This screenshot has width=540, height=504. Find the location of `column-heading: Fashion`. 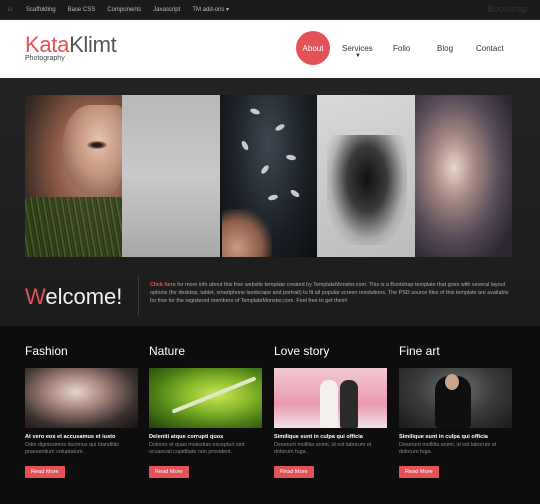

column-heading: Fashion is located at coordinates (46, 351).